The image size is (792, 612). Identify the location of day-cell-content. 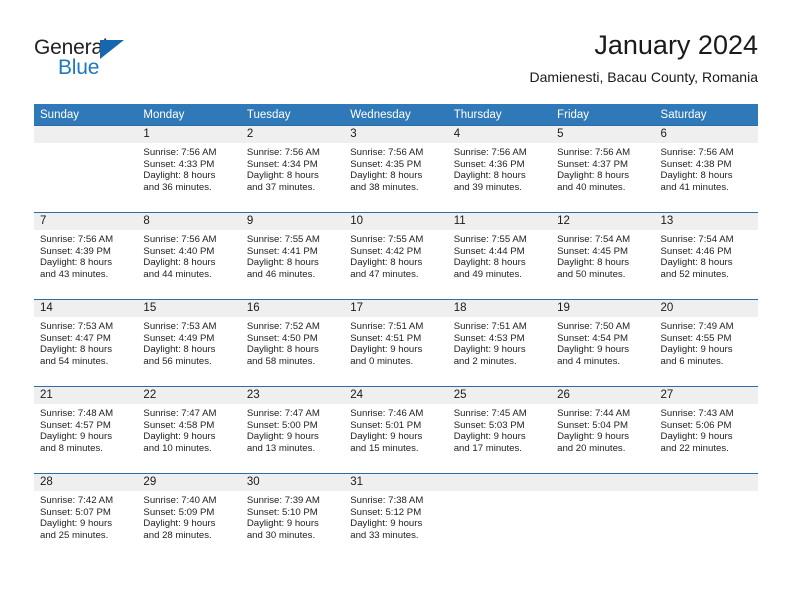
(86, 169).